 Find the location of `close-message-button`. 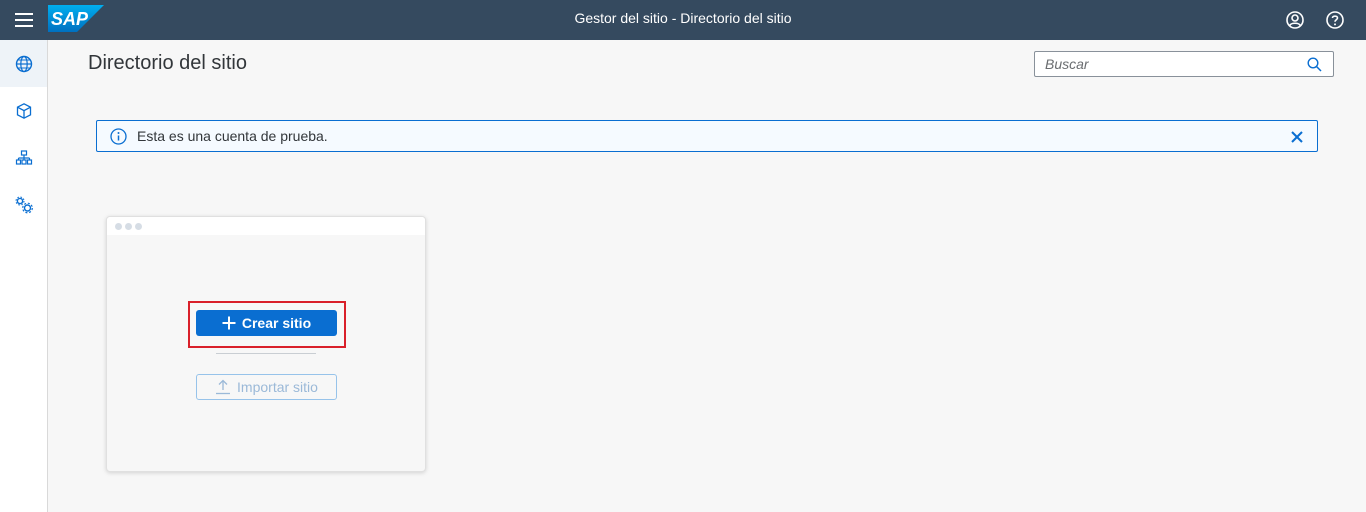

close-message-button is located at coordinates (1297, 137).